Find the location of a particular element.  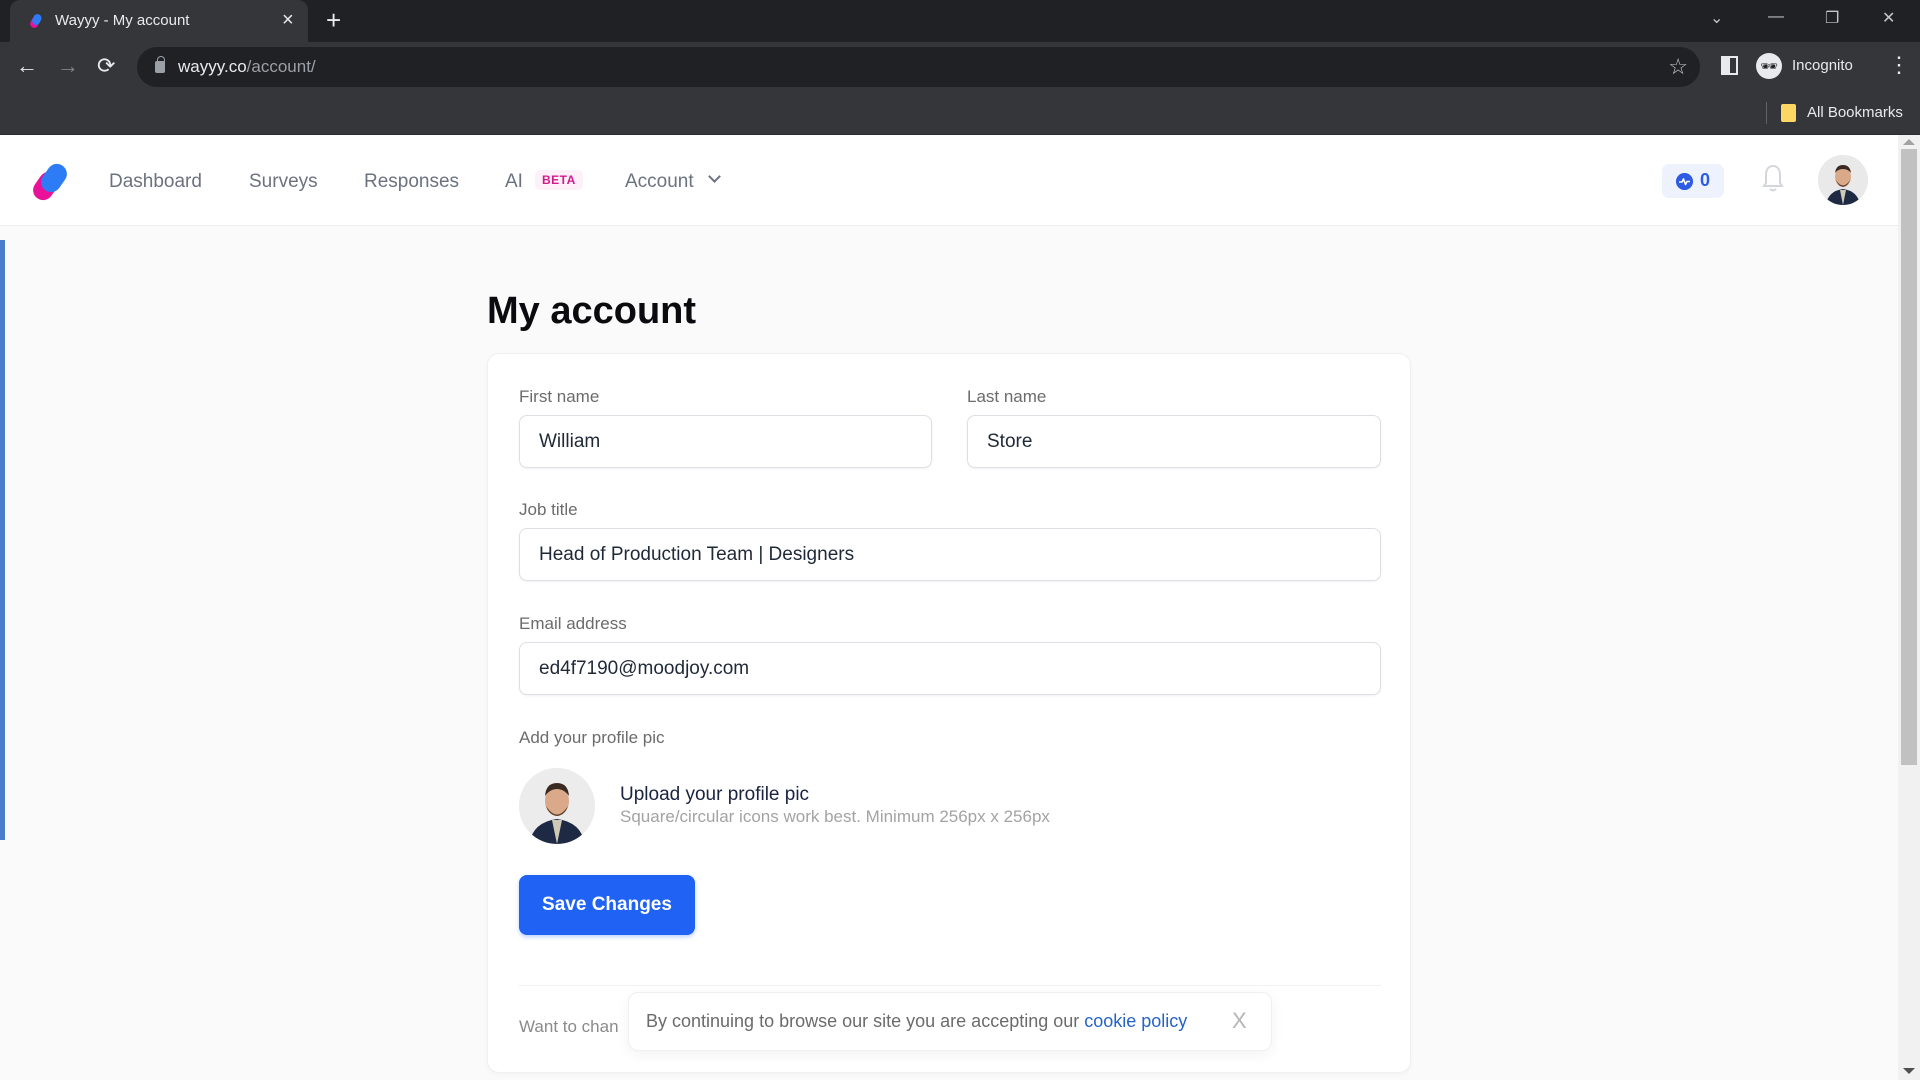

profile-portrait-icon is located at coordinates (557, 806).